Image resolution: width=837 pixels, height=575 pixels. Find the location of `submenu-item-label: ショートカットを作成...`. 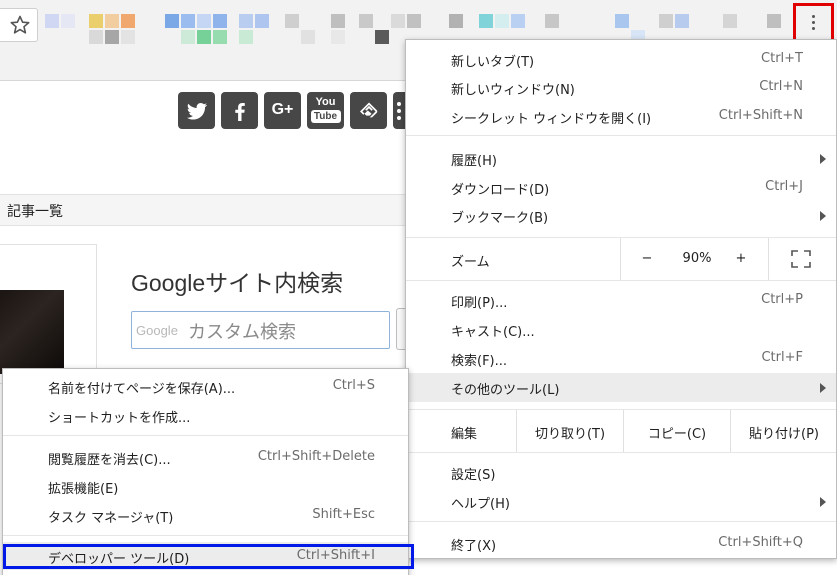

submenu-item-label: ショートカットを作成... is located at coordinates (119, 418).